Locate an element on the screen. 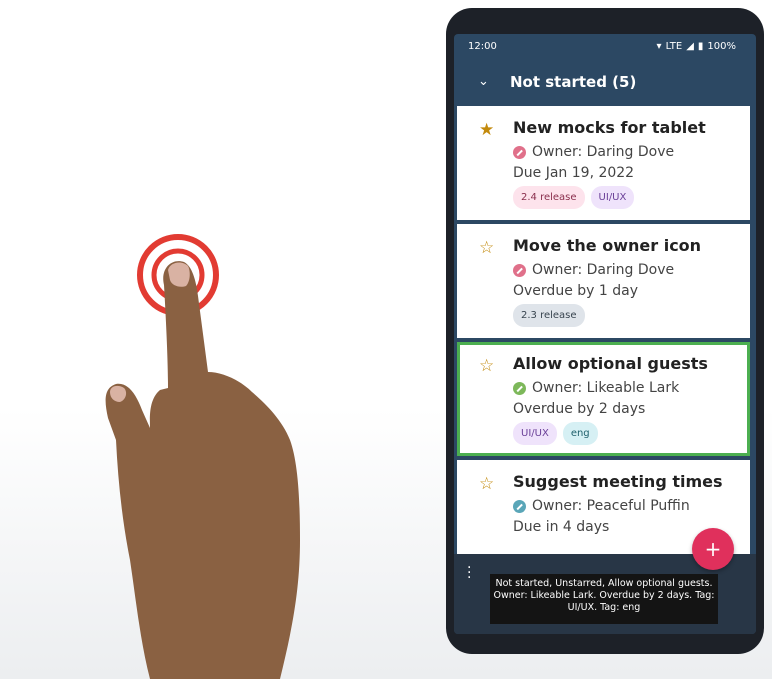 The width and height of the screenshot is (772, 679). task-due: Due Jan 19, 2022 is located at coordinates (574, 173).